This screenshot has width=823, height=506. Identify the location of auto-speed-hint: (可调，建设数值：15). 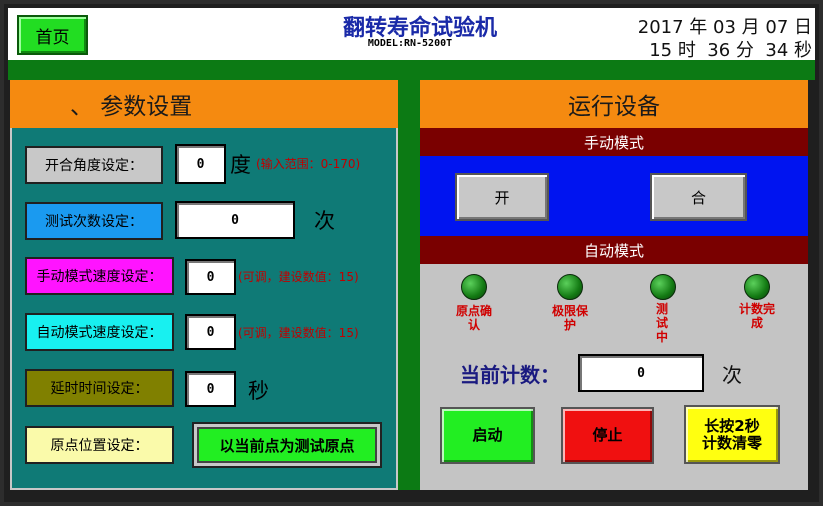
(298, 333).